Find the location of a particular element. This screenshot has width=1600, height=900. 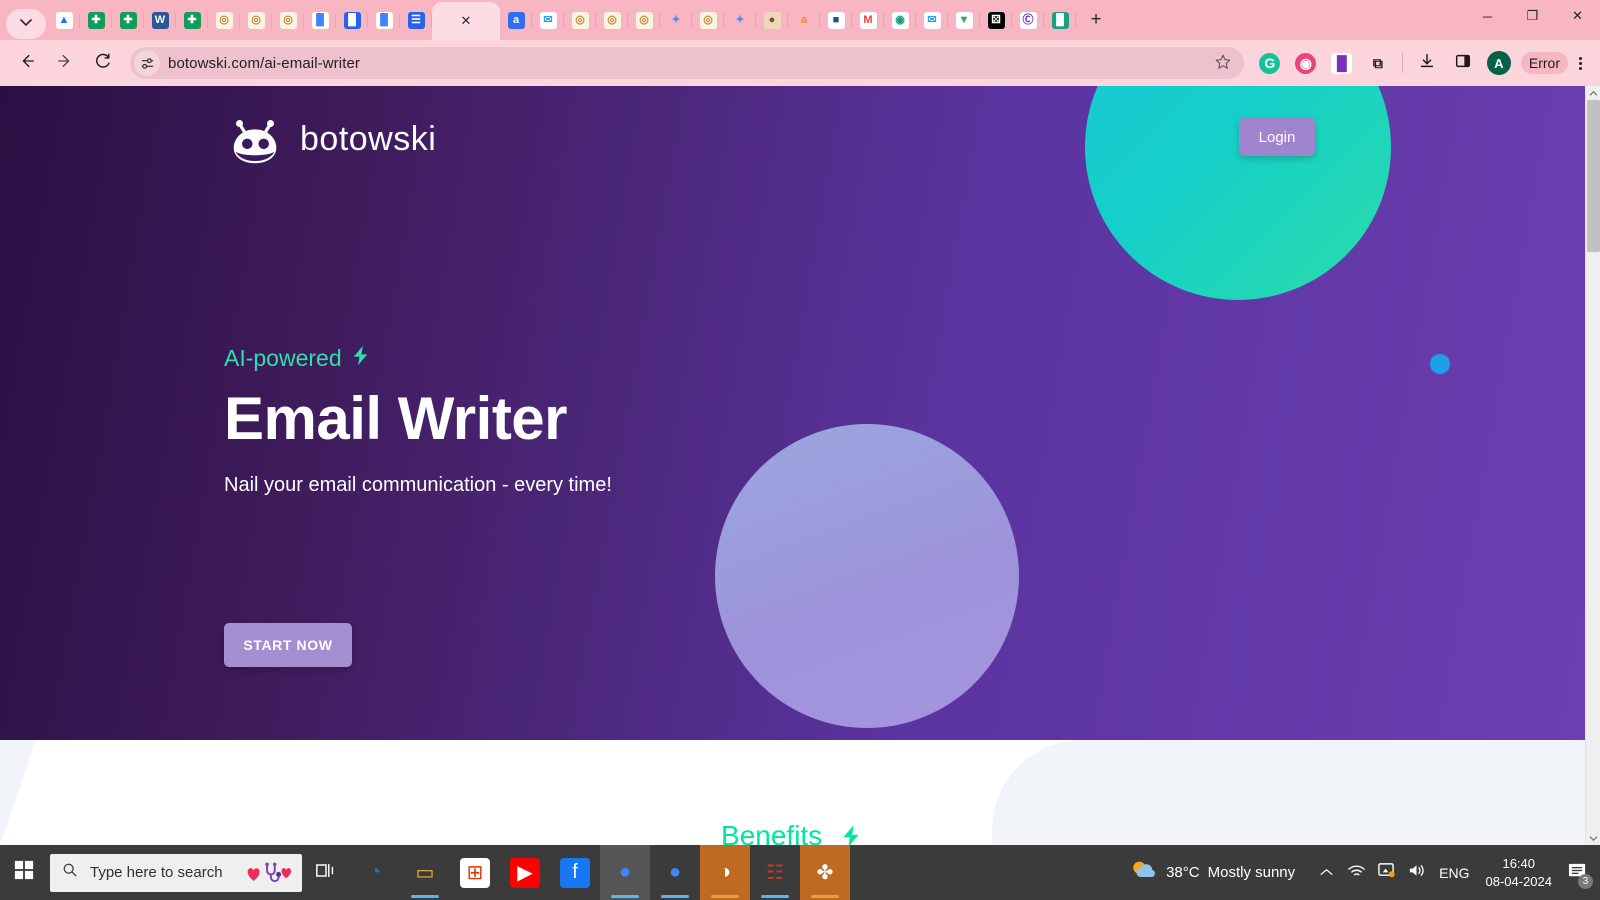

forward-button is located at coordinates (65, 63).